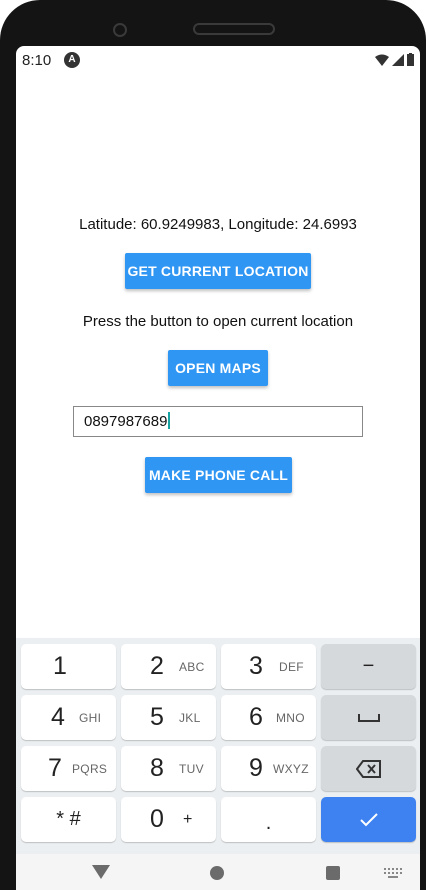  What do you see at coordinates (268, 717) in the screenshot?
I see `key-6: 6 MNO` at bounding box center [268, 717].